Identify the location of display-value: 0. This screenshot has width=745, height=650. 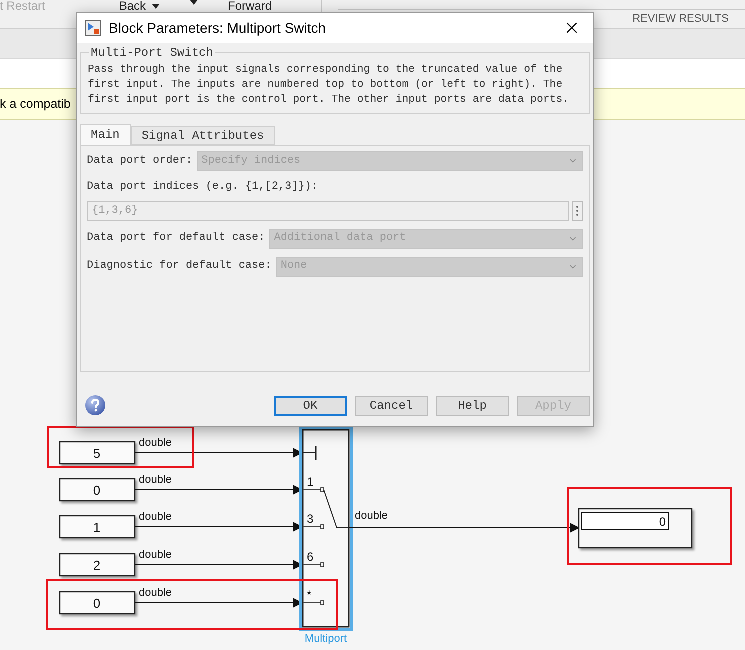
(662, 522).